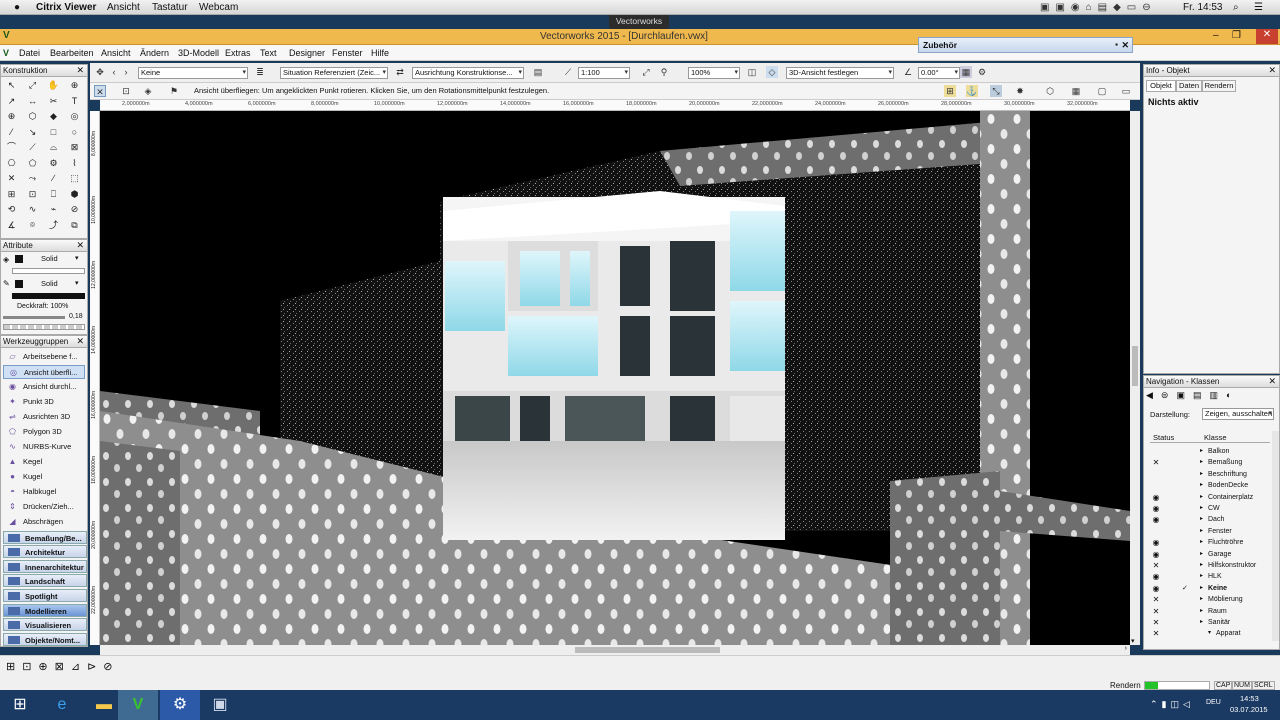 This screenshot has width=1280, height=720. What do you see at coordinates (198, 53) in the screenshot?
I see `menu-3d-modell: 3D-Modell` at bounding box center [198, 53].